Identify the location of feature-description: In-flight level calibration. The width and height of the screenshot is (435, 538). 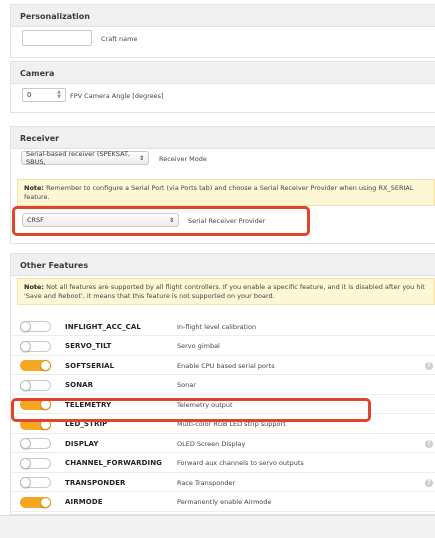
(217, 326).